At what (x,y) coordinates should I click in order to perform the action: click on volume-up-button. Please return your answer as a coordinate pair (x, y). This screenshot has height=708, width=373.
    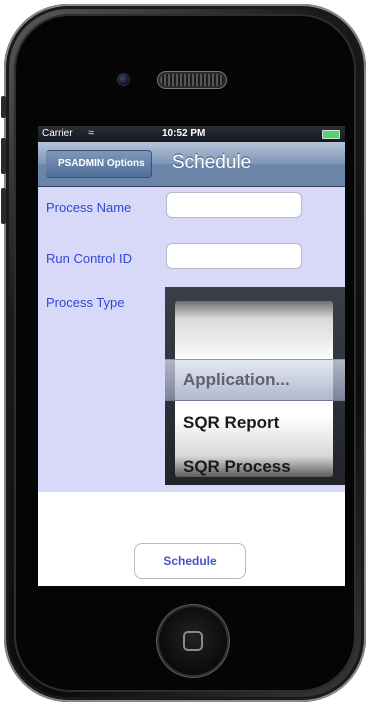
    Looking at the image, I should click on (3, 156).